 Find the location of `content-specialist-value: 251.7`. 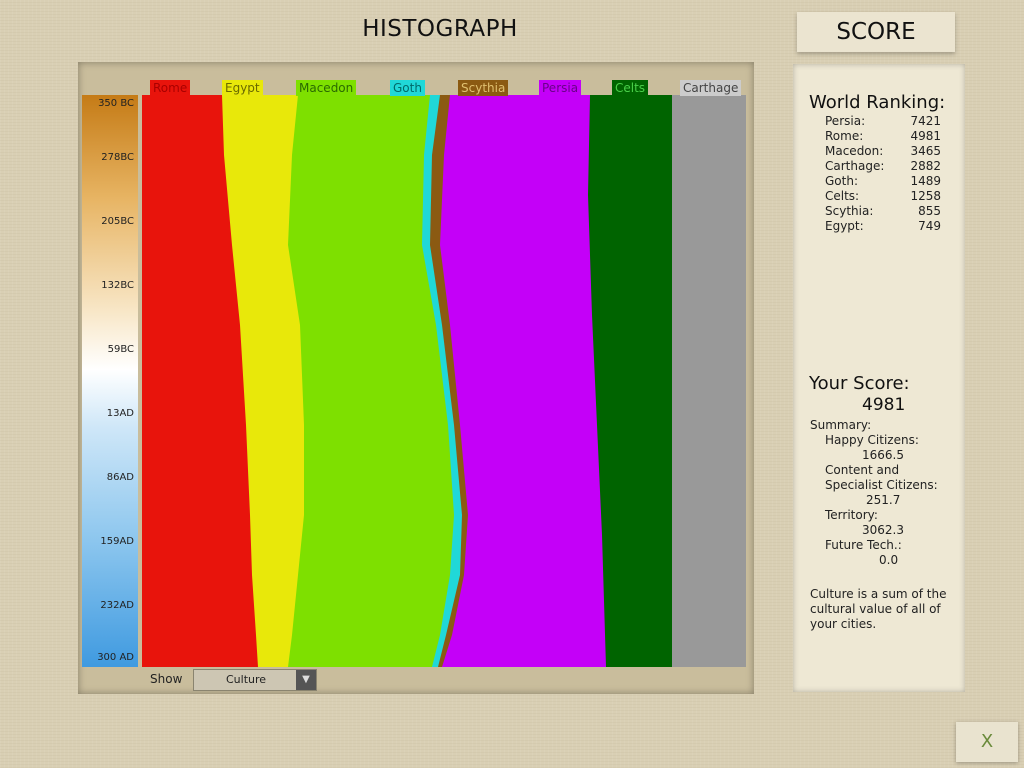

content-specialist-value: 251.7 is located at coordinates (883, 500).